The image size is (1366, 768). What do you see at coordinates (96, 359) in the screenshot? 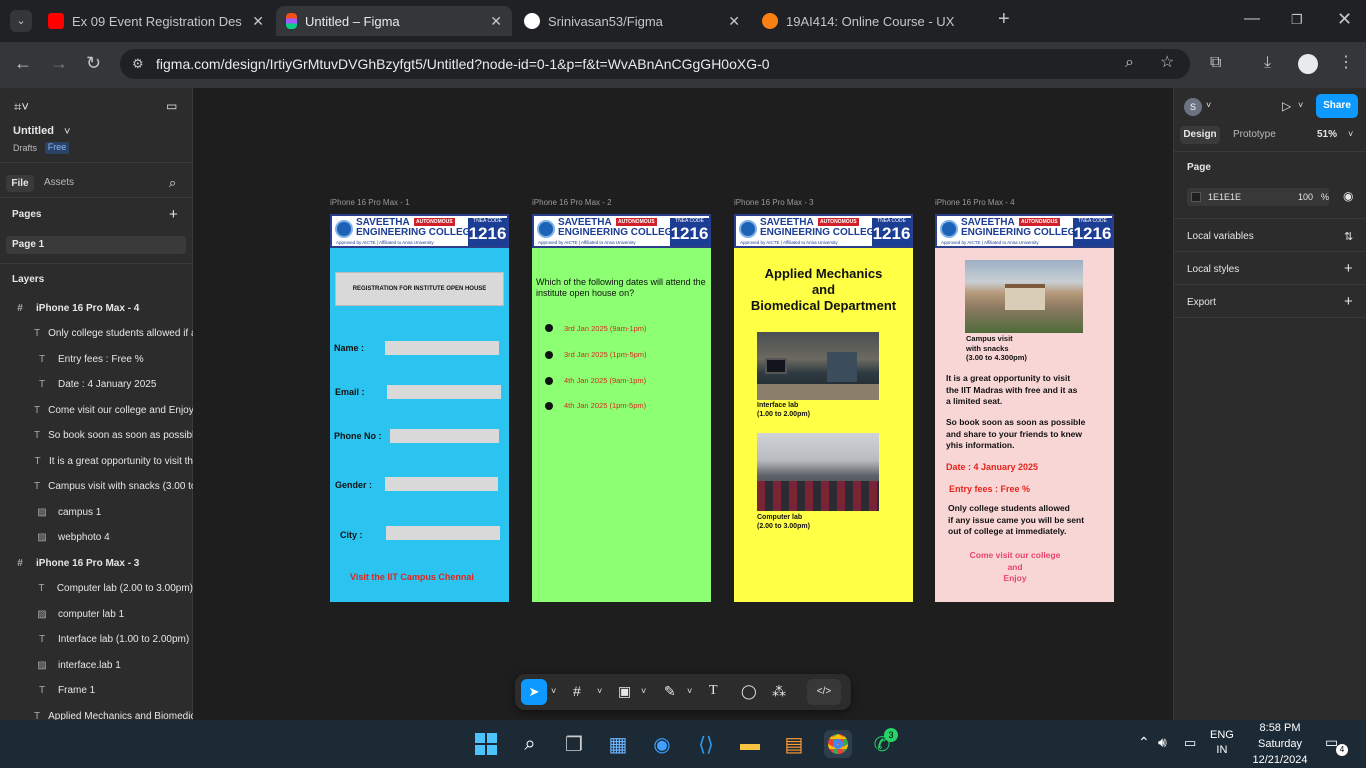
I see `layer-row: T Entry fees : Free %` at bounding box center [96, 359].